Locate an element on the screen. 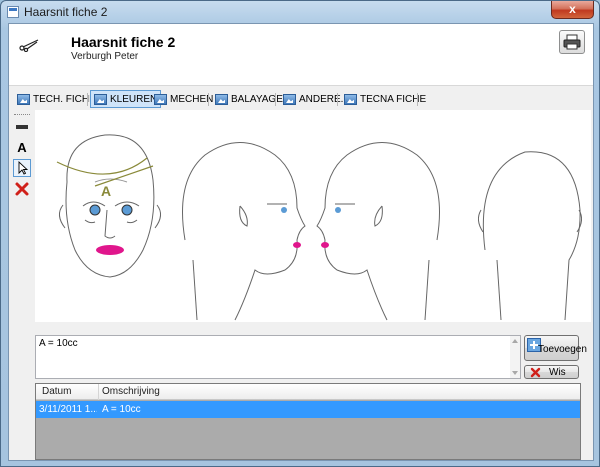 The width and height of the screenshot is (600, 467). scroll-up-icon is located at coordinates (515, 341).